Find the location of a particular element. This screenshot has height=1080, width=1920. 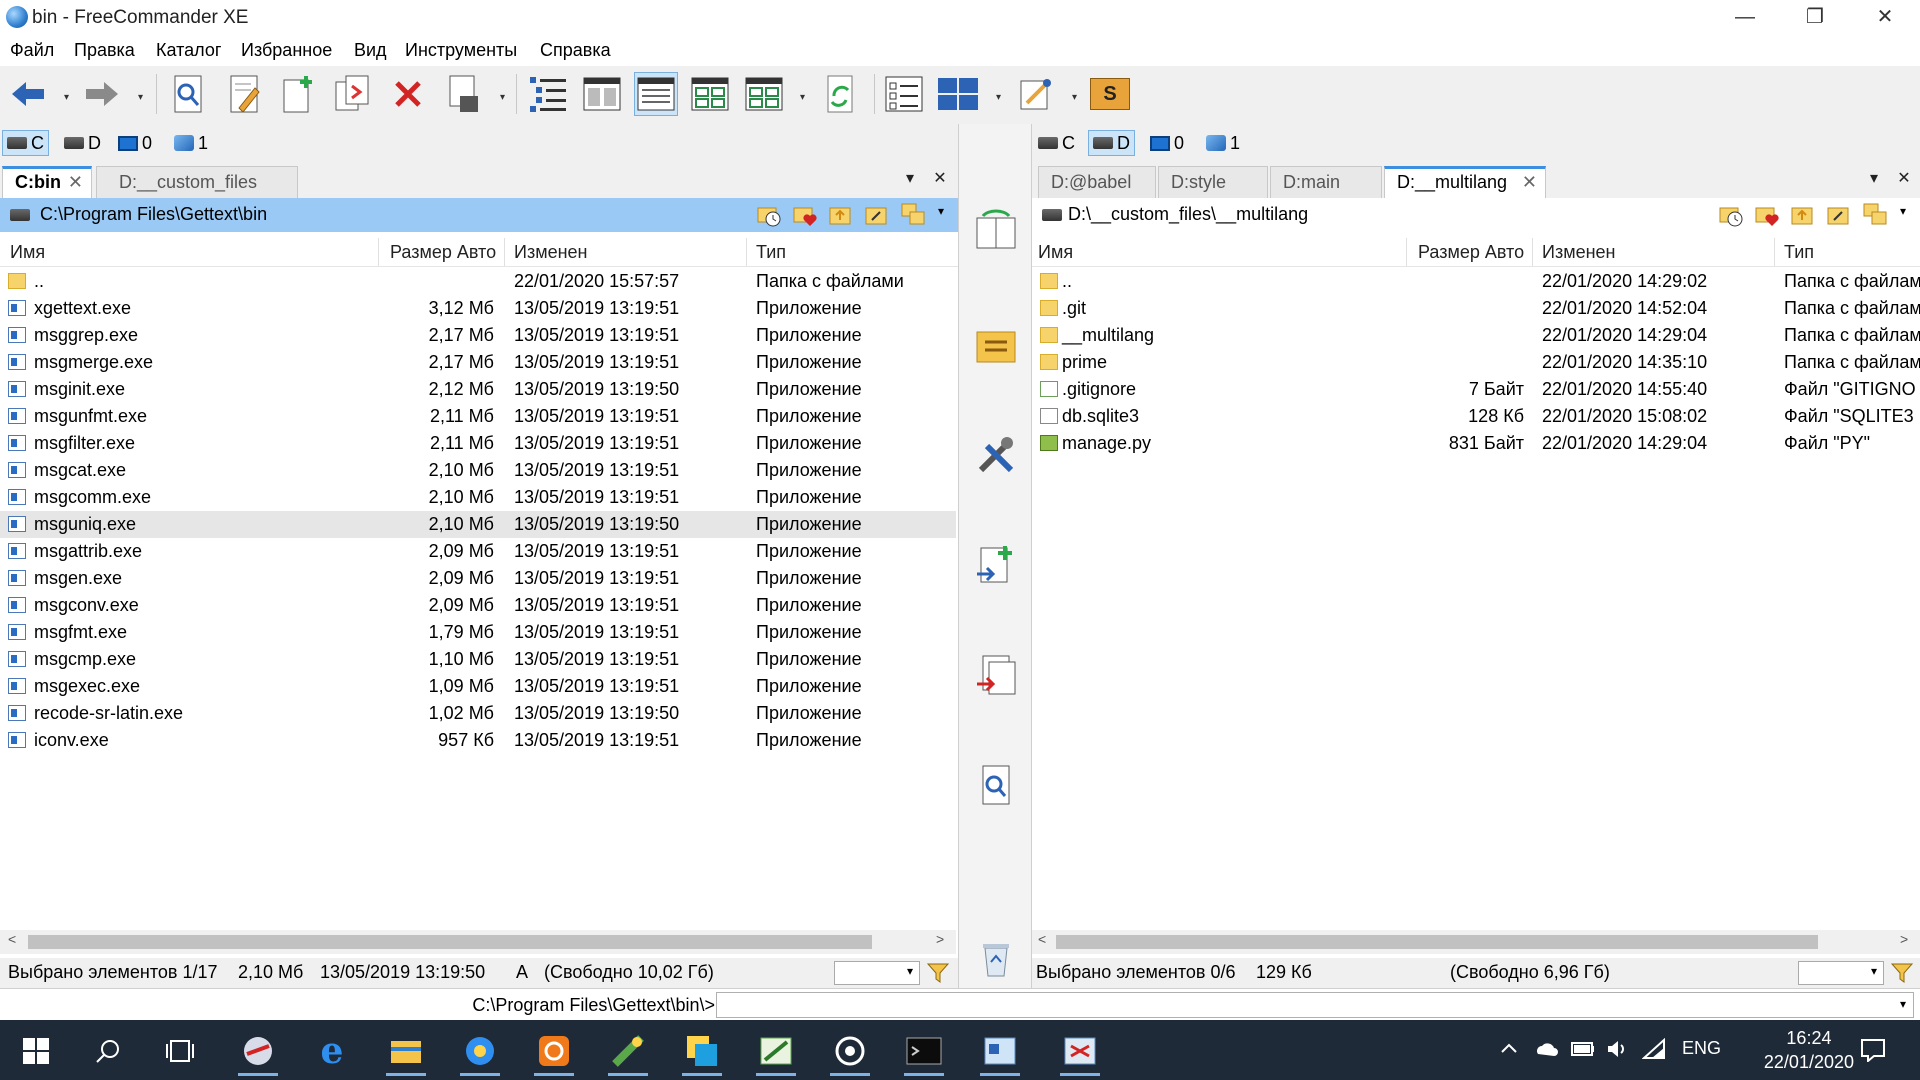

folder-list-icon is located at coordinates (996, 345).